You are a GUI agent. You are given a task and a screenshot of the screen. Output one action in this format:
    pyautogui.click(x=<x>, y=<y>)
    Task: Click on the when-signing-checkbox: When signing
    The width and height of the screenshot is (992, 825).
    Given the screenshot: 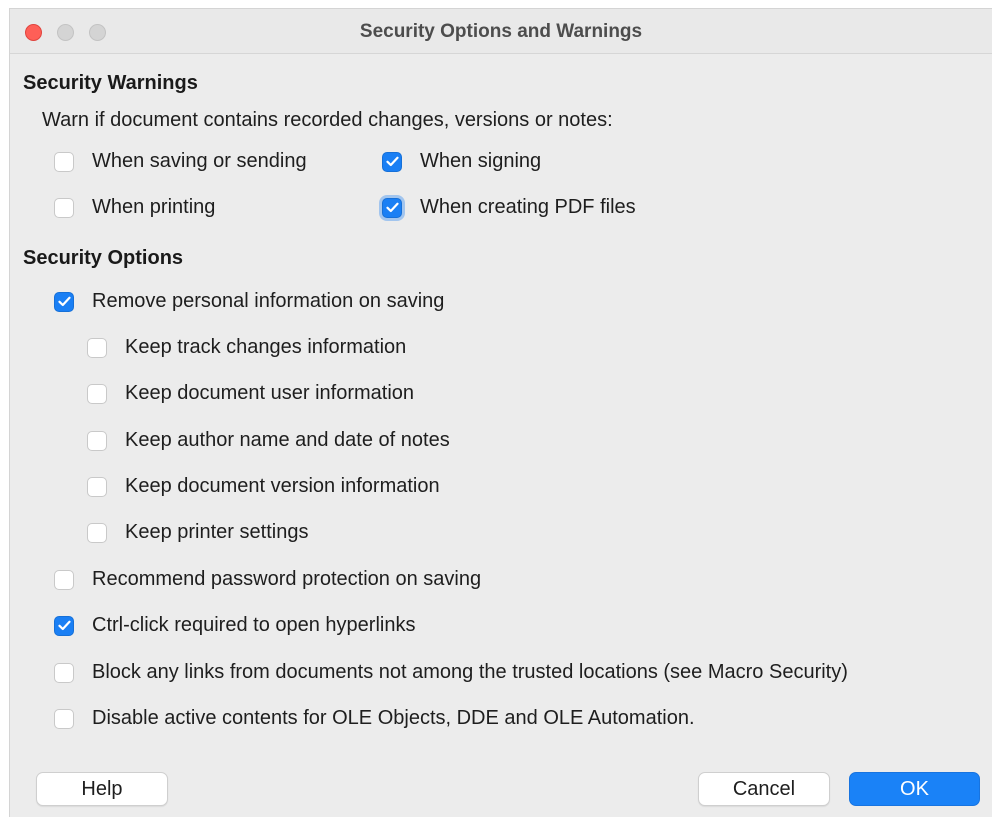 What is the action you would take?
    pyautogui.click(x=461, y=161)
    